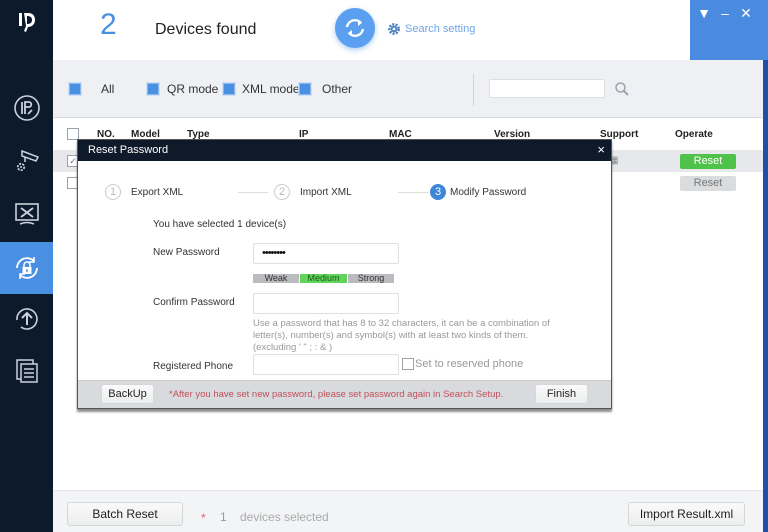  Describe the element at coordinates (108, 24) in the screenshot. I see `device-count: 2` at that location.